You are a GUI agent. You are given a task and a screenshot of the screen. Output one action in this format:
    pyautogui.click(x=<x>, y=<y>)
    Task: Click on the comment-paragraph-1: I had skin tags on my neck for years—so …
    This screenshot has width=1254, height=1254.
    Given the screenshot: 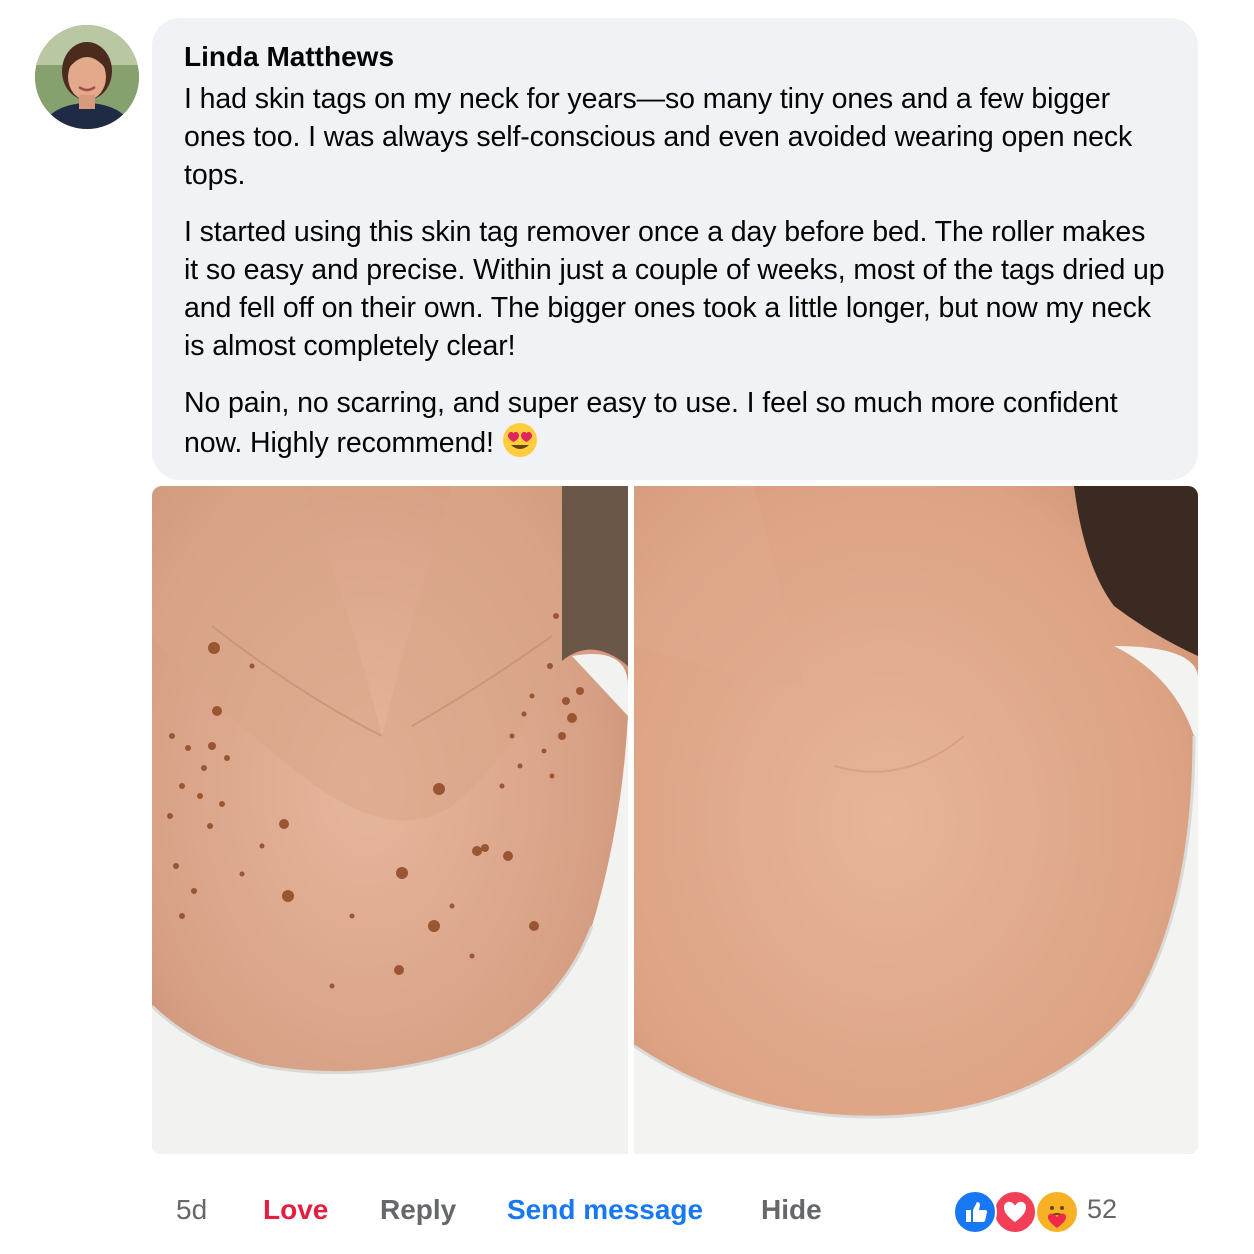 What is the action you would take?
    pyautogui.click(x=658, y=137)
    